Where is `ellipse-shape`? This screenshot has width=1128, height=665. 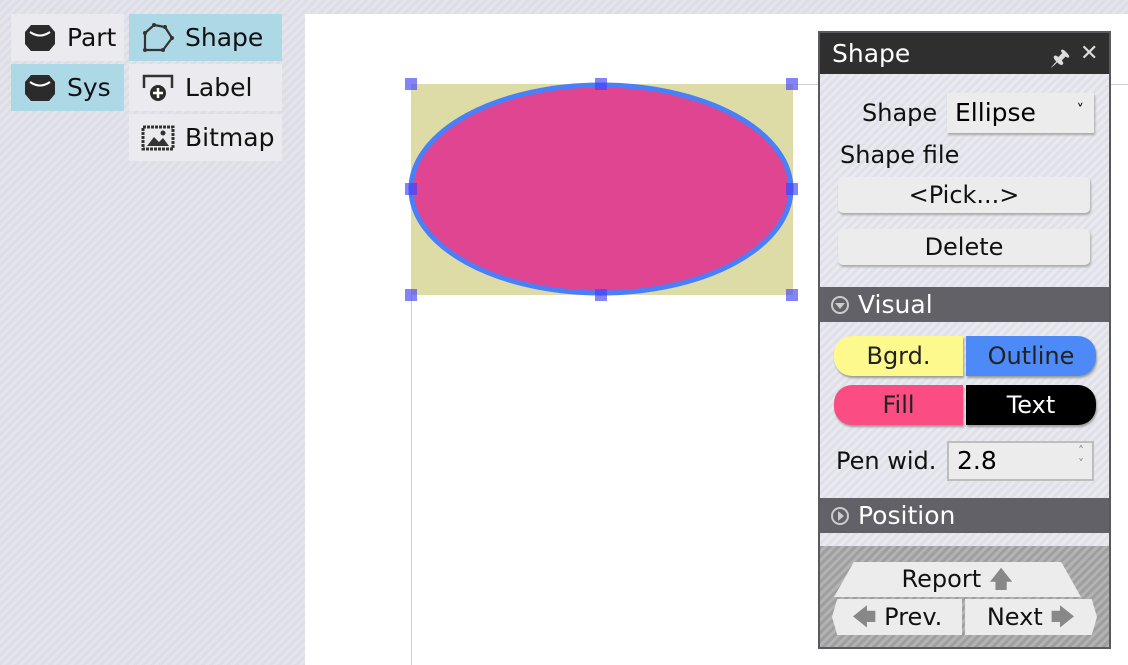 ellipse-shape is located at coordinates (601, 189).